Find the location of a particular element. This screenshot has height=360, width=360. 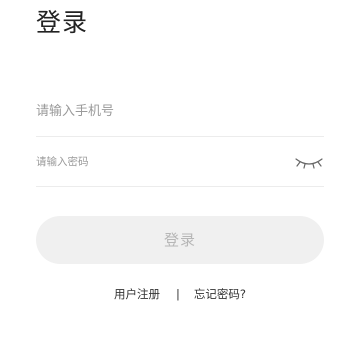

phone-field is located at coordinates (180, 112).